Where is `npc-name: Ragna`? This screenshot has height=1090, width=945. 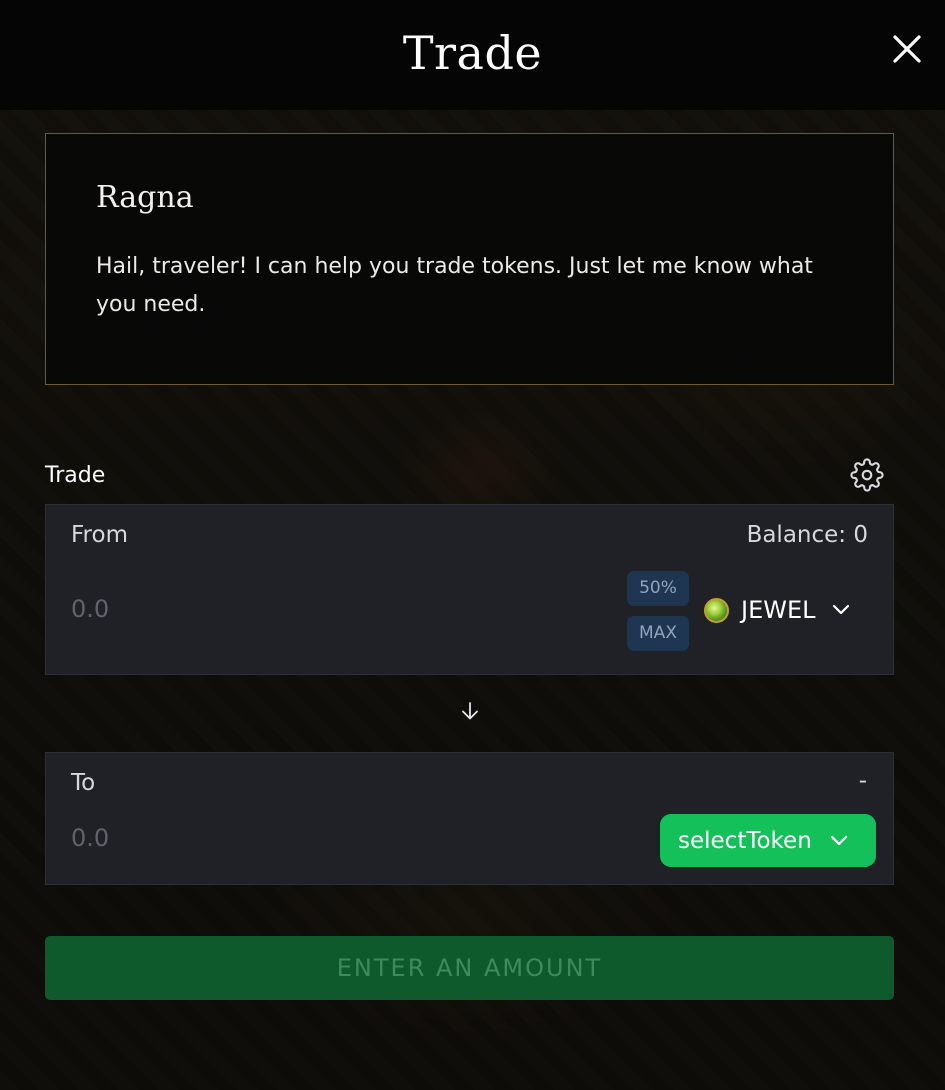
npc-name: Ragna is located at coordinates (145, 197).